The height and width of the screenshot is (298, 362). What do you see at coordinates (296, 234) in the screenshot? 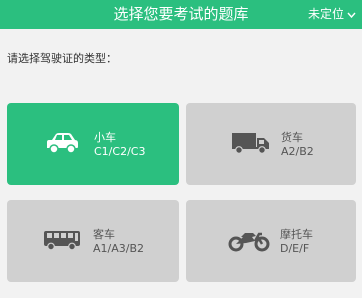
I see `card-motorcycle-name: 摩托车` at bounding box center [296, 234].